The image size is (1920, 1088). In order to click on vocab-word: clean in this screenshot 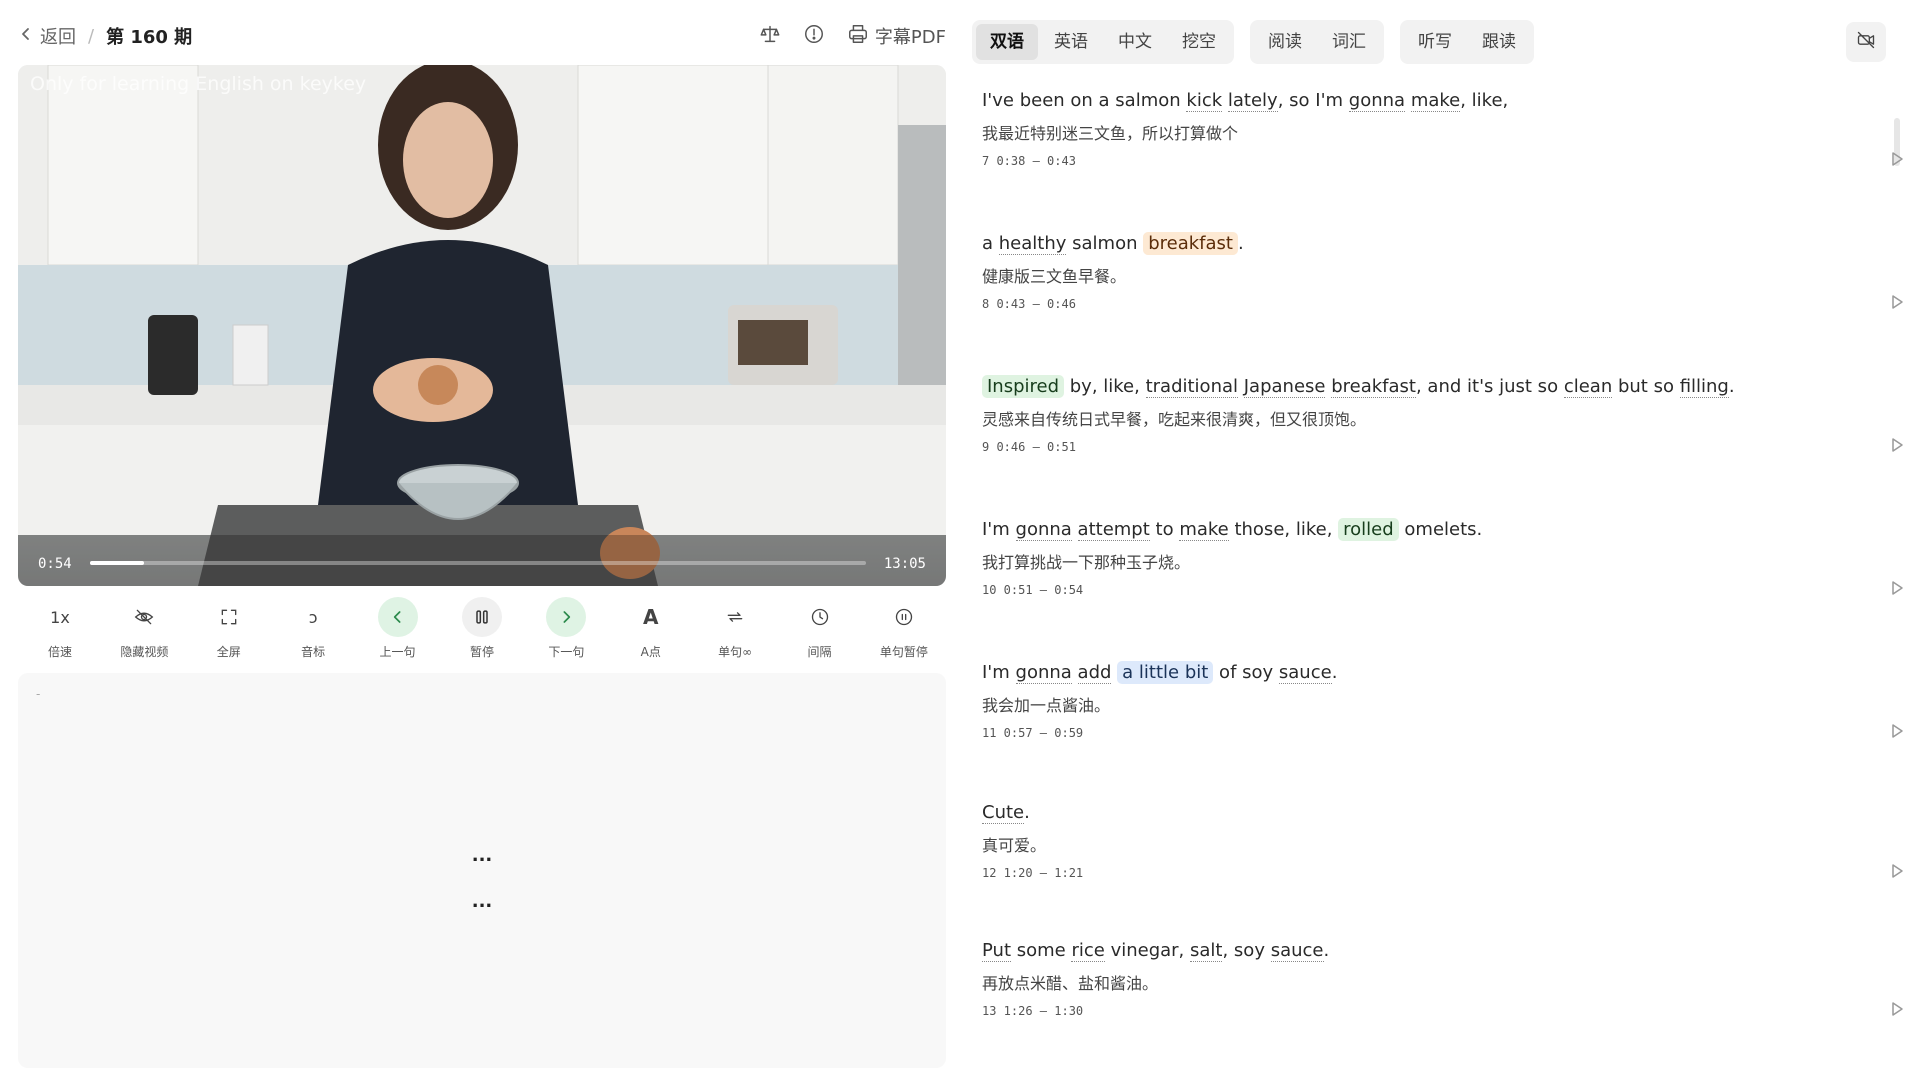, I will do `click(1588, 387)`.